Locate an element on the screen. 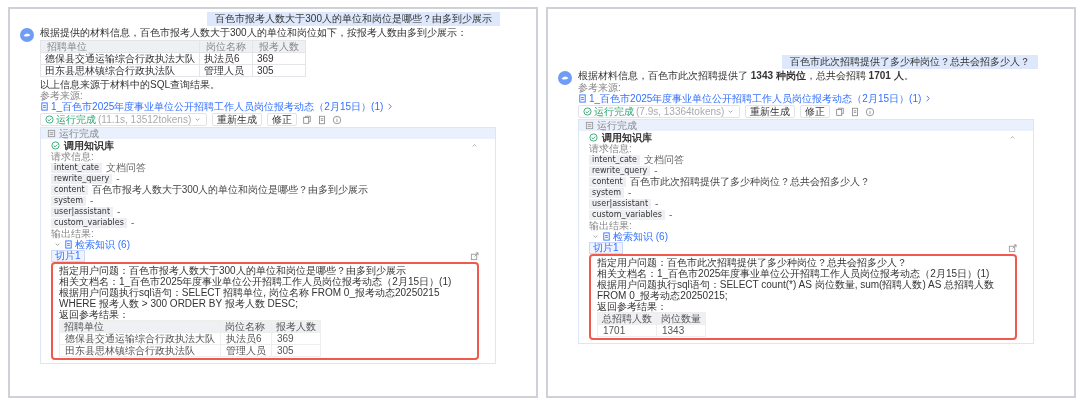 The image size is (1080, 404). table-header-cell: 岗位数量 is located at coordinates (681, 318).